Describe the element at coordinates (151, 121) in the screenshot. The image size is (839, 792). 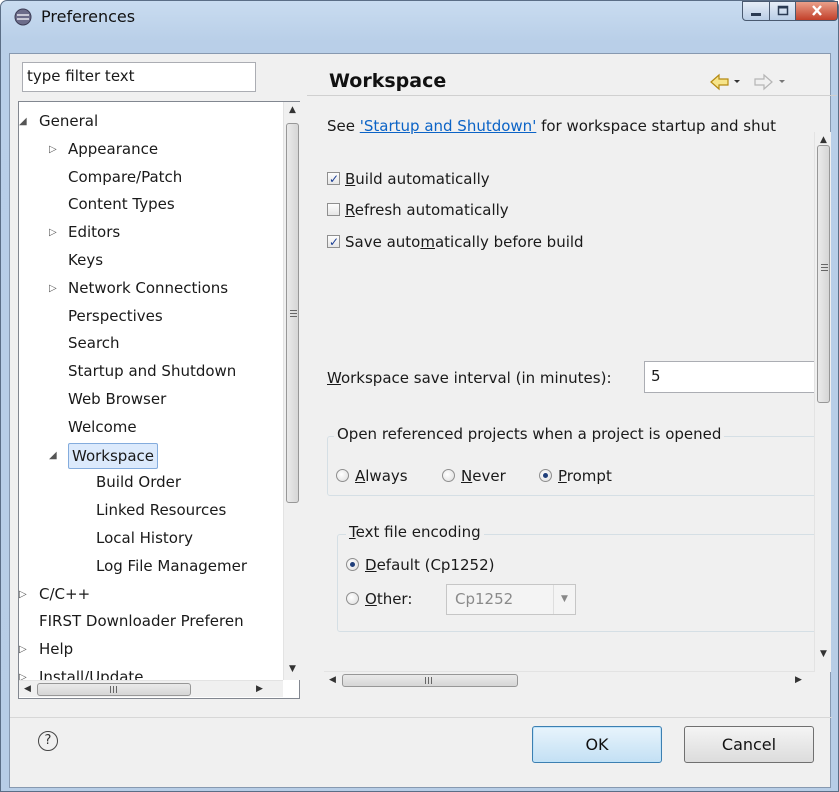
I see `tree-item-general: ◢ General` at that location.